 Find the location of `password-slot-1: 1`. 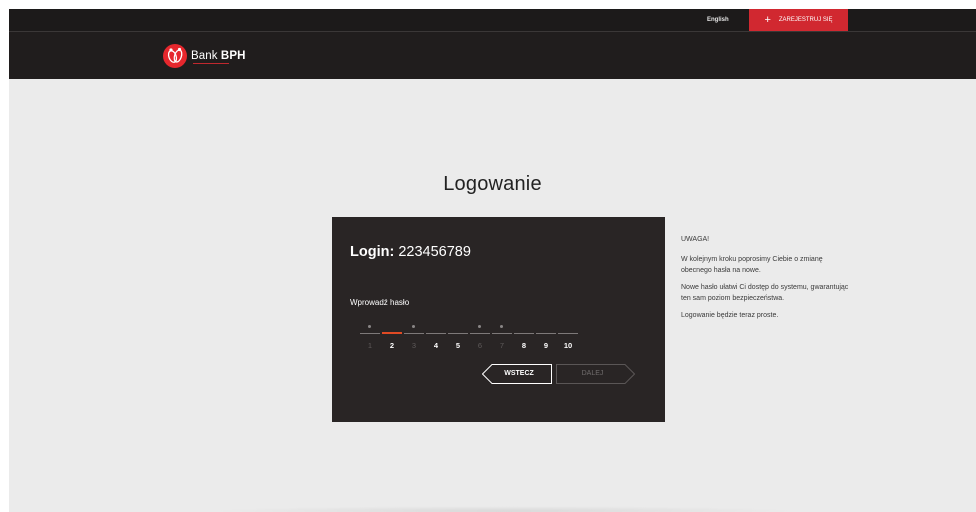

password-slot-1: 1 is located at coordinates (370, 340).